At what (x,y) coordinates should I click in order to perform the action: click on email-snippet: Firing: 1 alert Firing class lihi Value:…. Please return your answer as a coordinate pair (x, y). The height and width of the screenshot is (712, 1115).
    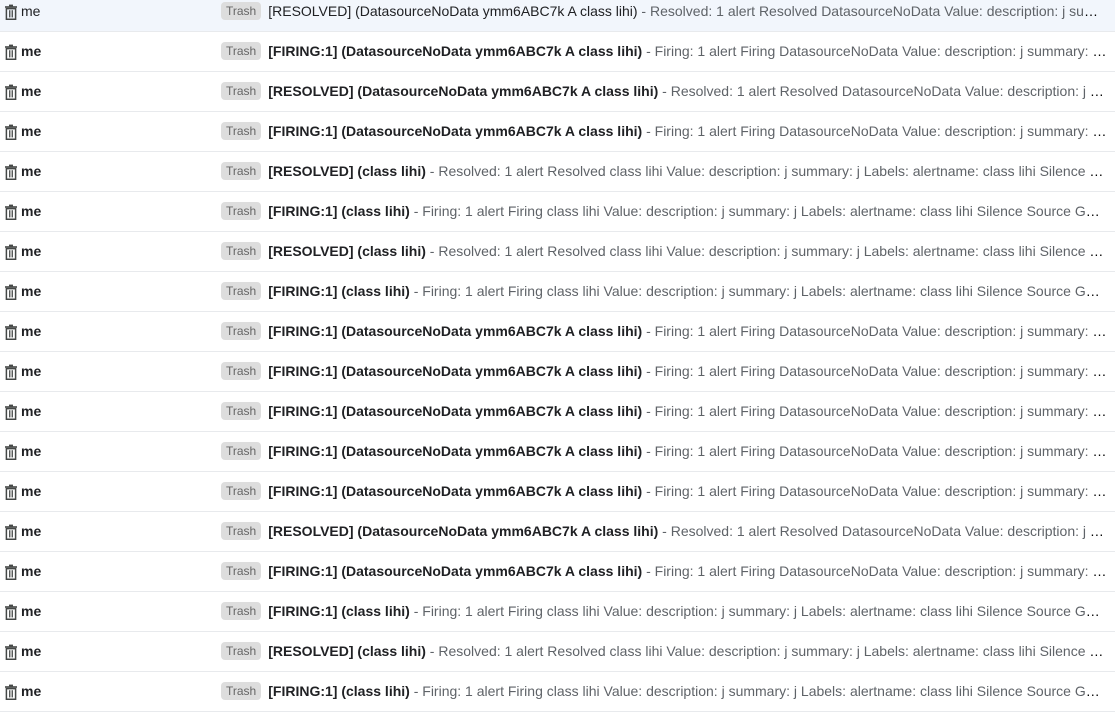
    Looking at the image, I should click on (764, 611).